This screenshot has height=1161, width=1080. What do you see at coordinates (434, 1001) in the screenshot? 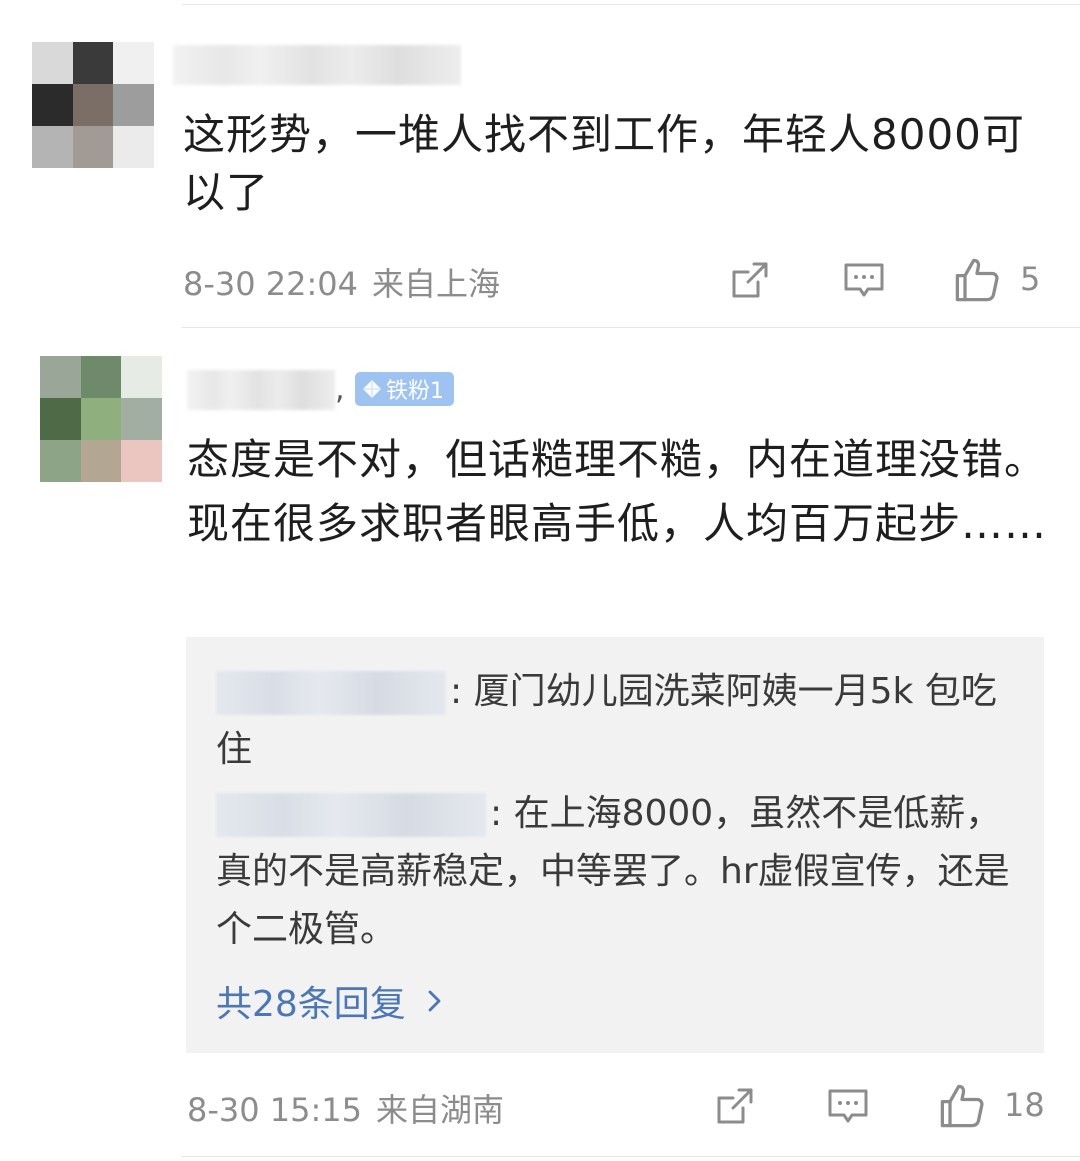
I see `chevron-right-icon` at bounding box center [434, 1001].